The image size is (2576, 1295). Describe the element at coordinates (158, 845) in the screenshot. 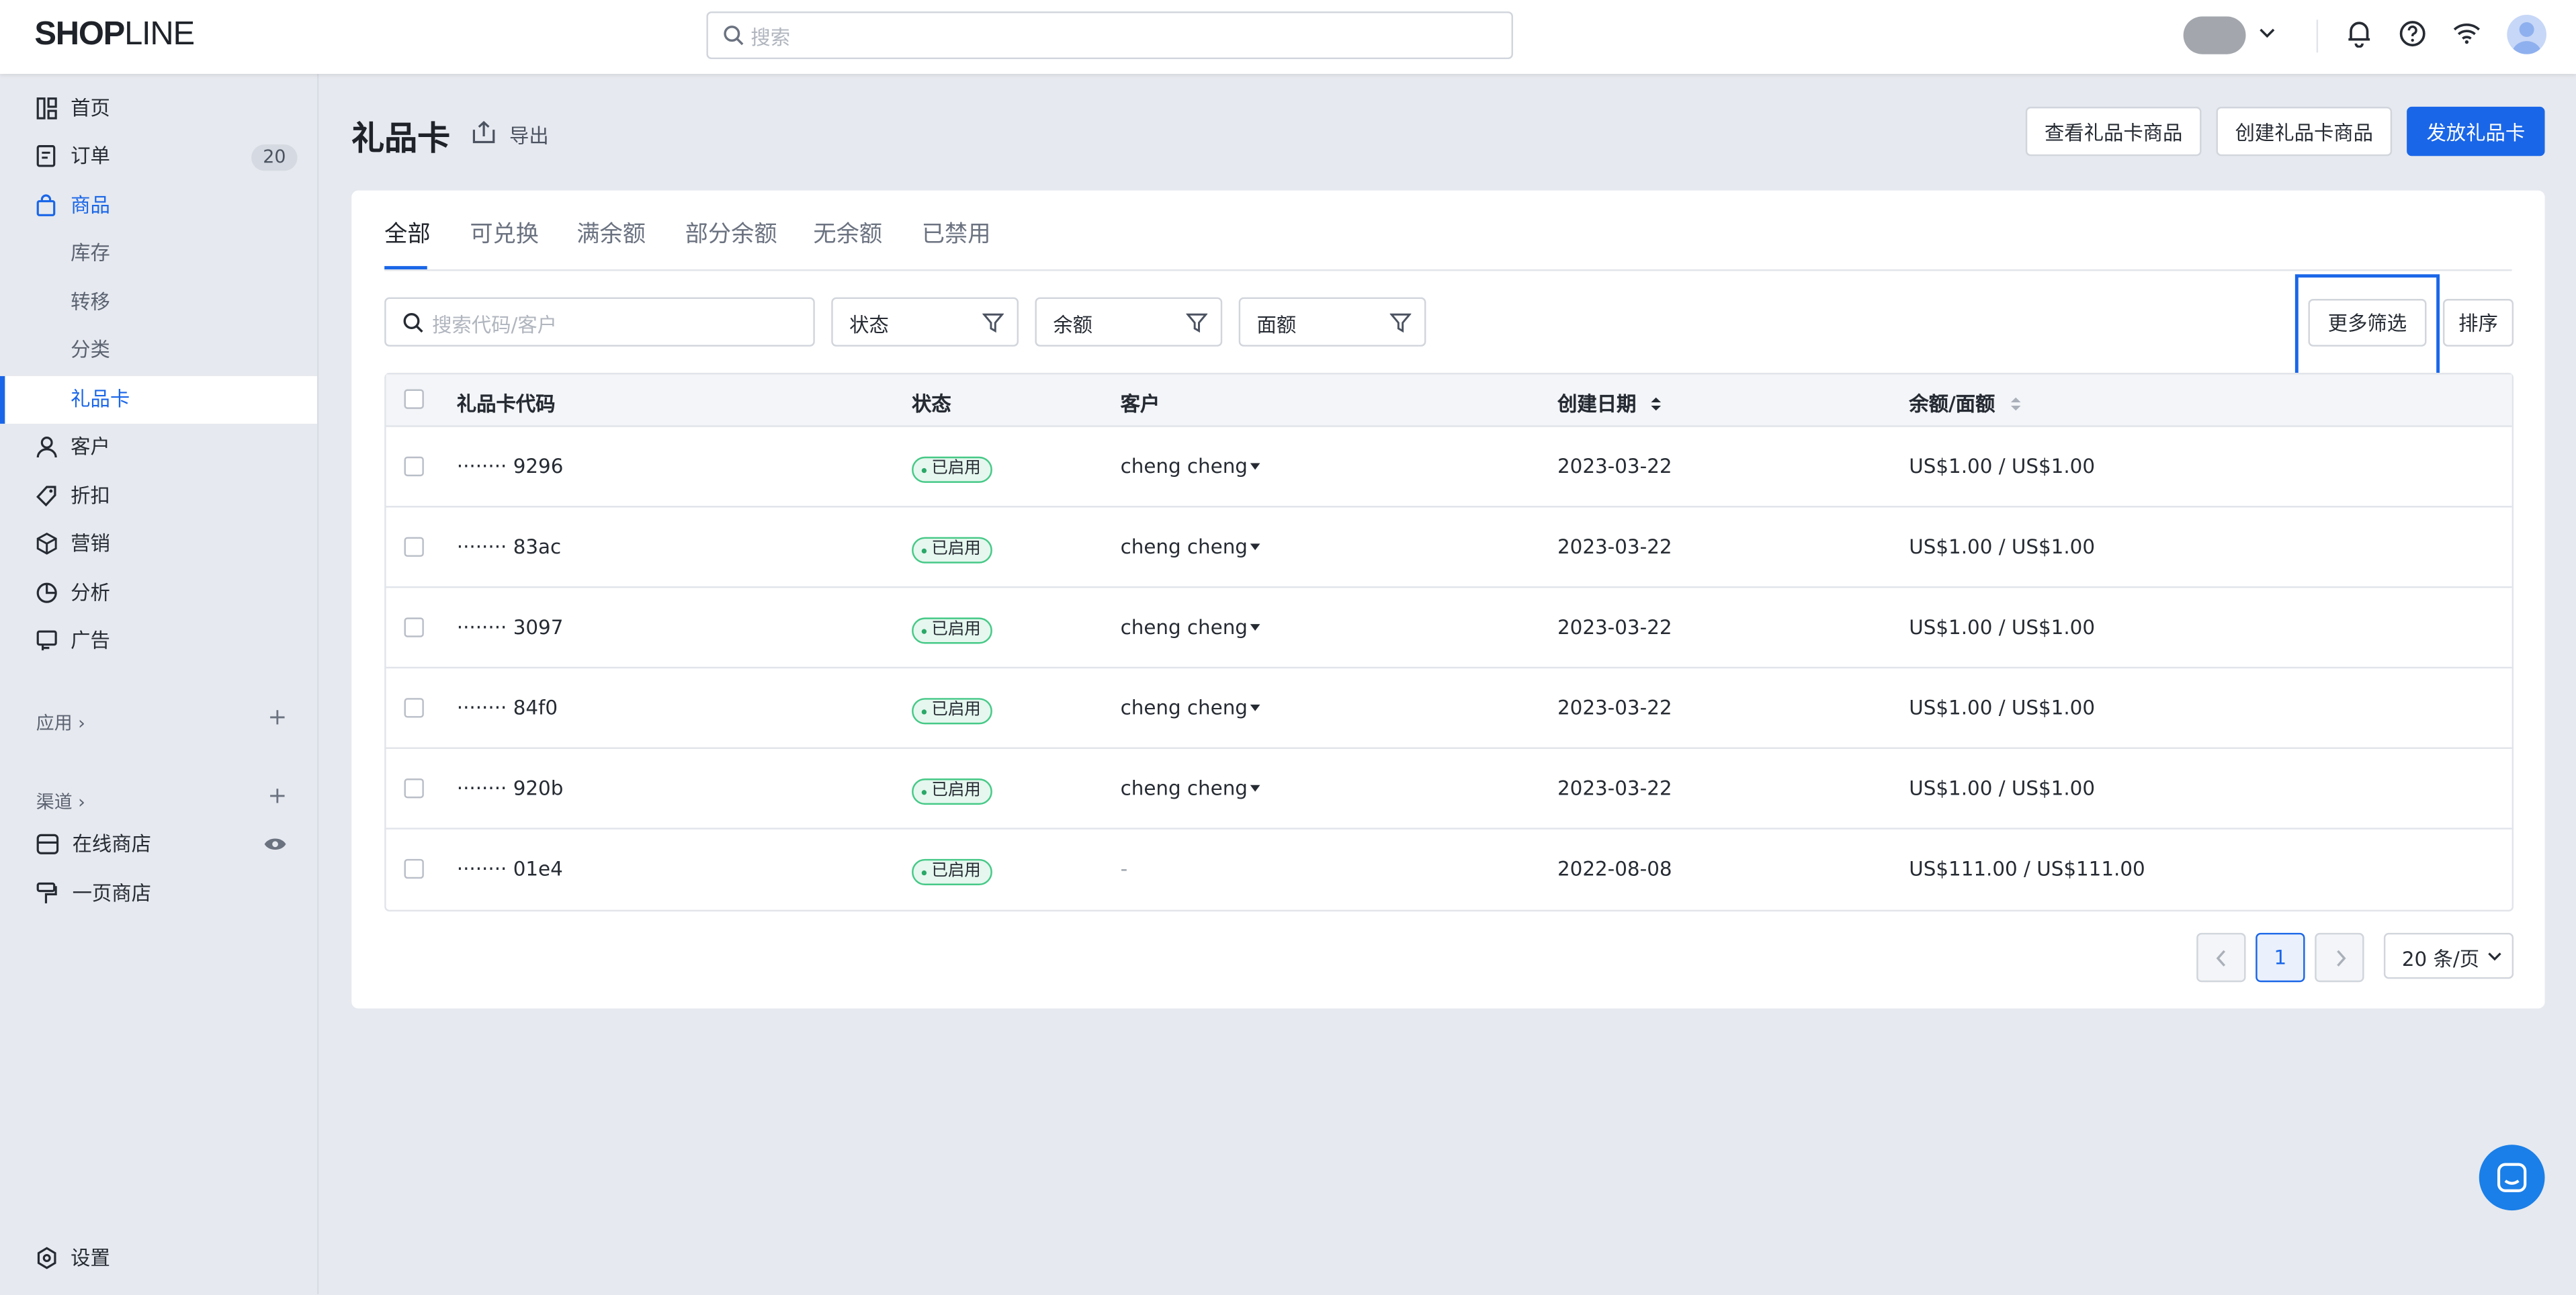

I see `sidebar-item-online-store: 在线商店` at that location.